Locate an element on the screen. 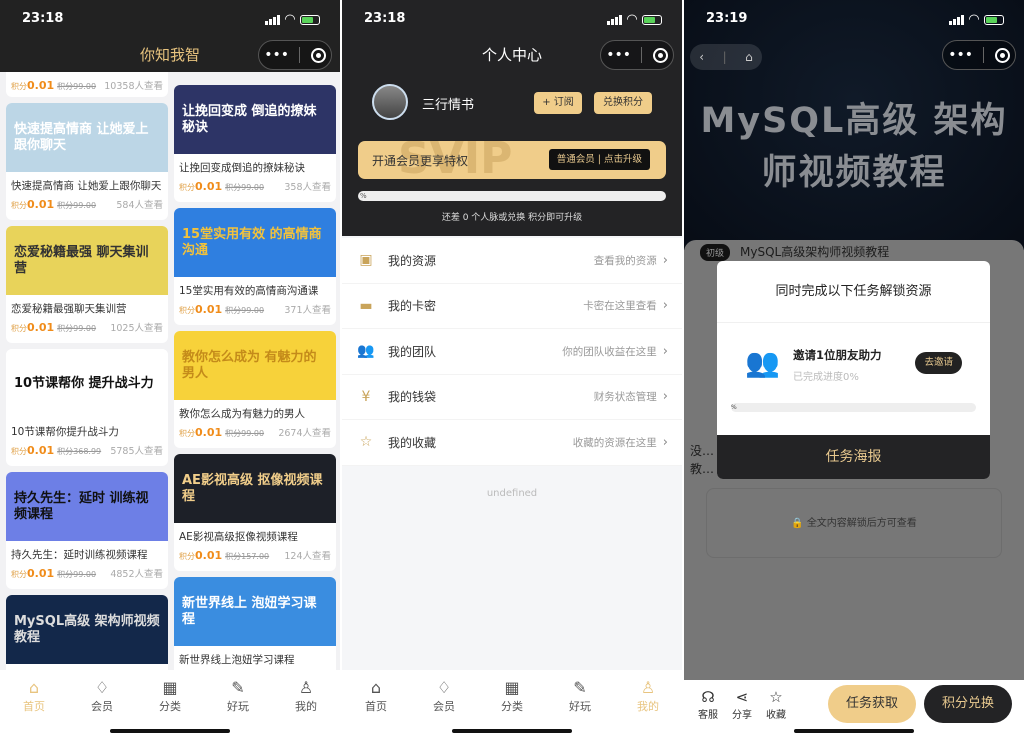  star-button: ☆ 收藏 is located at coordinates (776, 704).